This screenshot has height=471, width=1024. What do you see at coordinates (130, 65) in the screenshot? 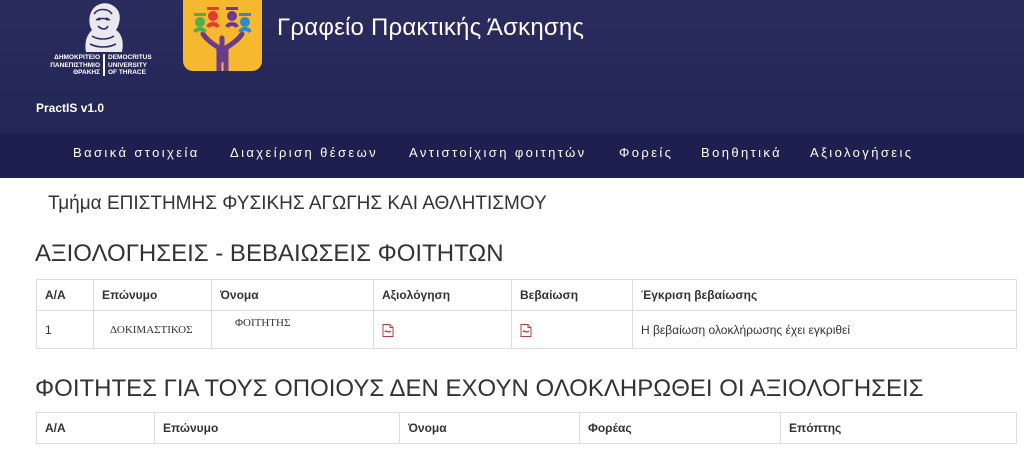
I see `university-name-english: DEMOCRITUS UNIVERSITY OF THRACE` at bounding box center [130, 65].